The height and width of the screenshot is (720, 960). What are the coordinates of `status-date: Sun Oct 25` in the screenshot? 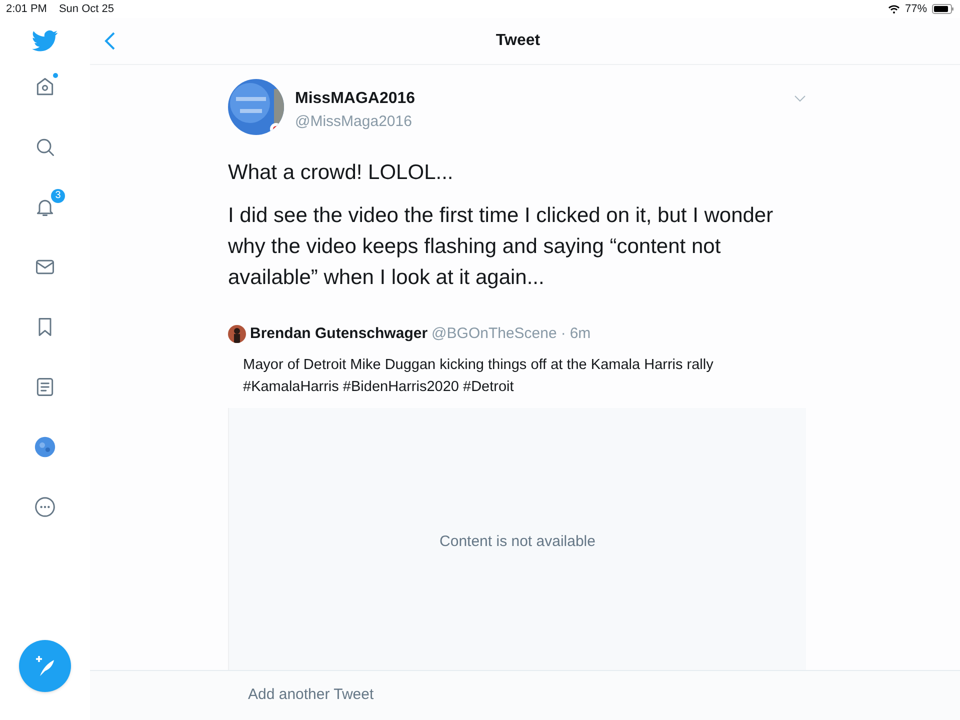 It's located at (86, 9).